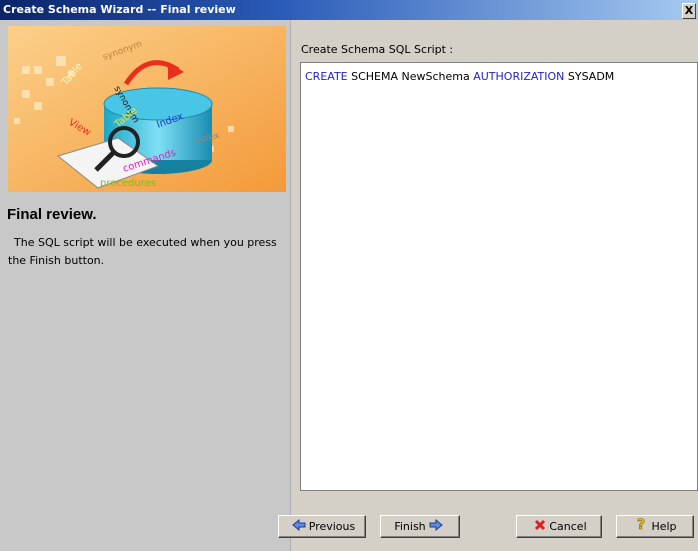  Describe the element at coordinates (410, 526) in the screenshot. I see `finish-button-label: Finish` at that location.